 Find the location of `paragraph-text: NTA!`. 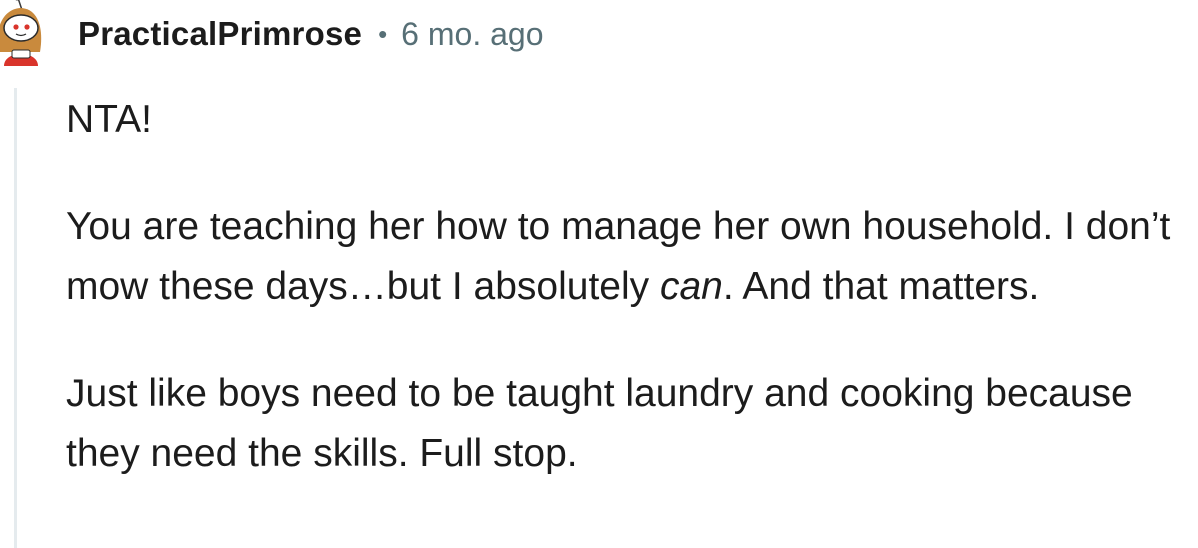

paragraph-text: NTA! is located at coordinates (109, 119).